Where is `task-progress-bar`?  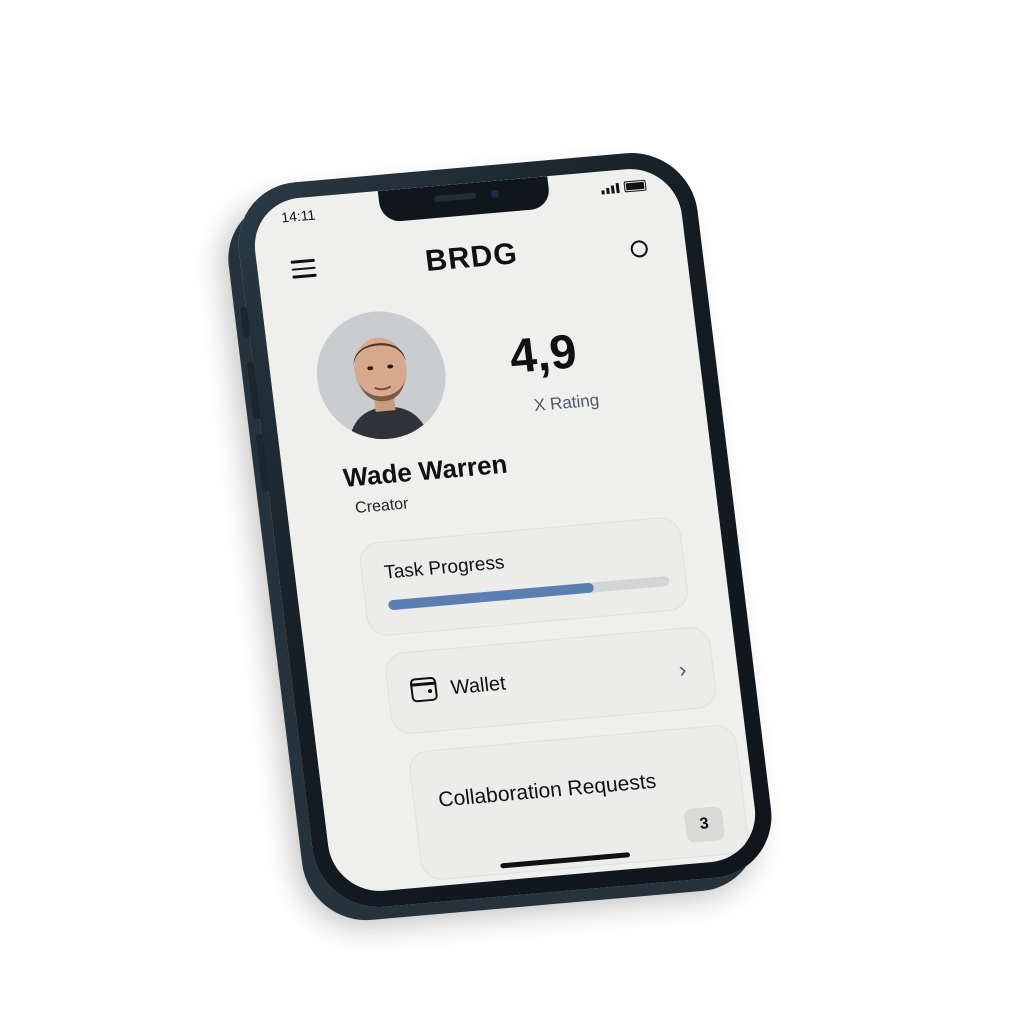 task-progress-bar is located at coordinates (529, 593).